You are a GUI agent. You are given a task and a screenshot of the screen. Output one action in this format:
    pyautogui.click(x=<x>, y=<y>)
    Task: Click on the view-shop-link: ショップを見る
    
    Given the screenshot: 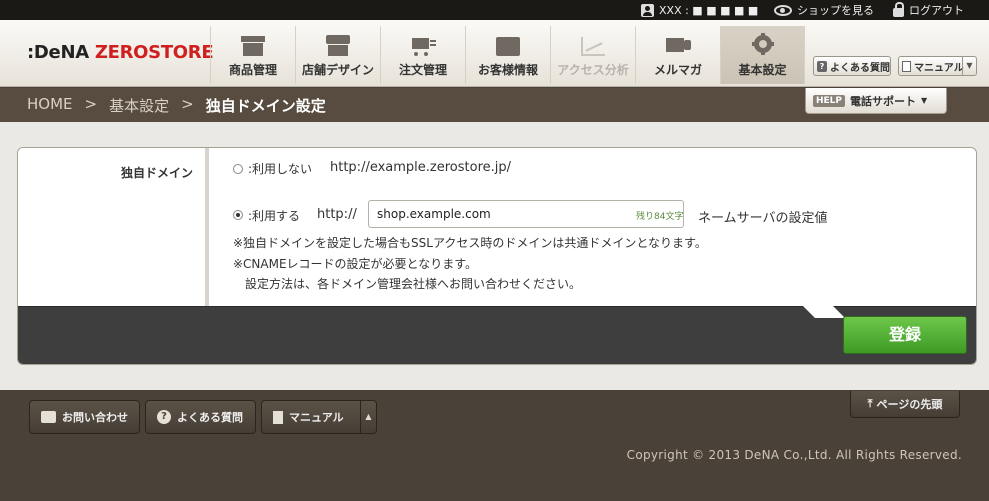 What is the action you would take?
    pyautogui.click(x=824, y=10)
    